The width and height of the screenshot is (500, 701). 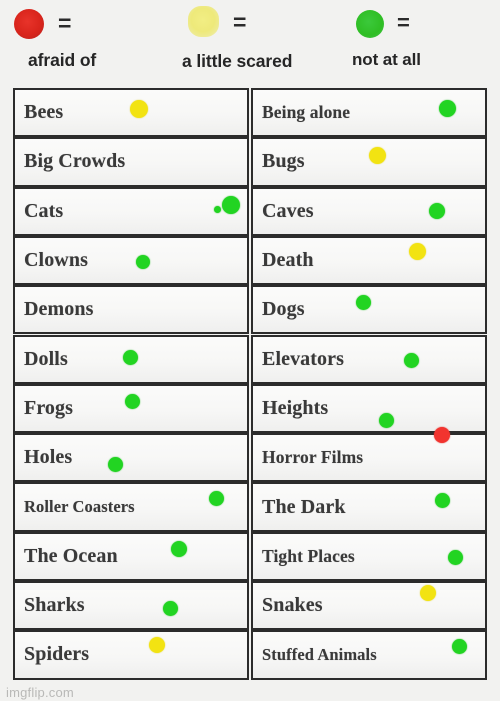 What do you see at coordinates (306, 112) in the screenshot?
I see `fear-item-label: Being alone` at bounding box center [306, 112].